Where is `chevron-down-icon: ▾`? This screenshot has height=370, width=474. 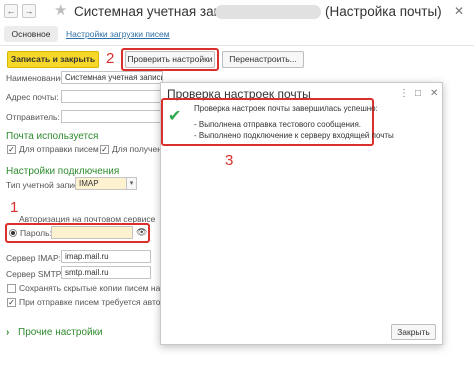 chevron-down-icon: ▾ is located at coordinates (132, 183).